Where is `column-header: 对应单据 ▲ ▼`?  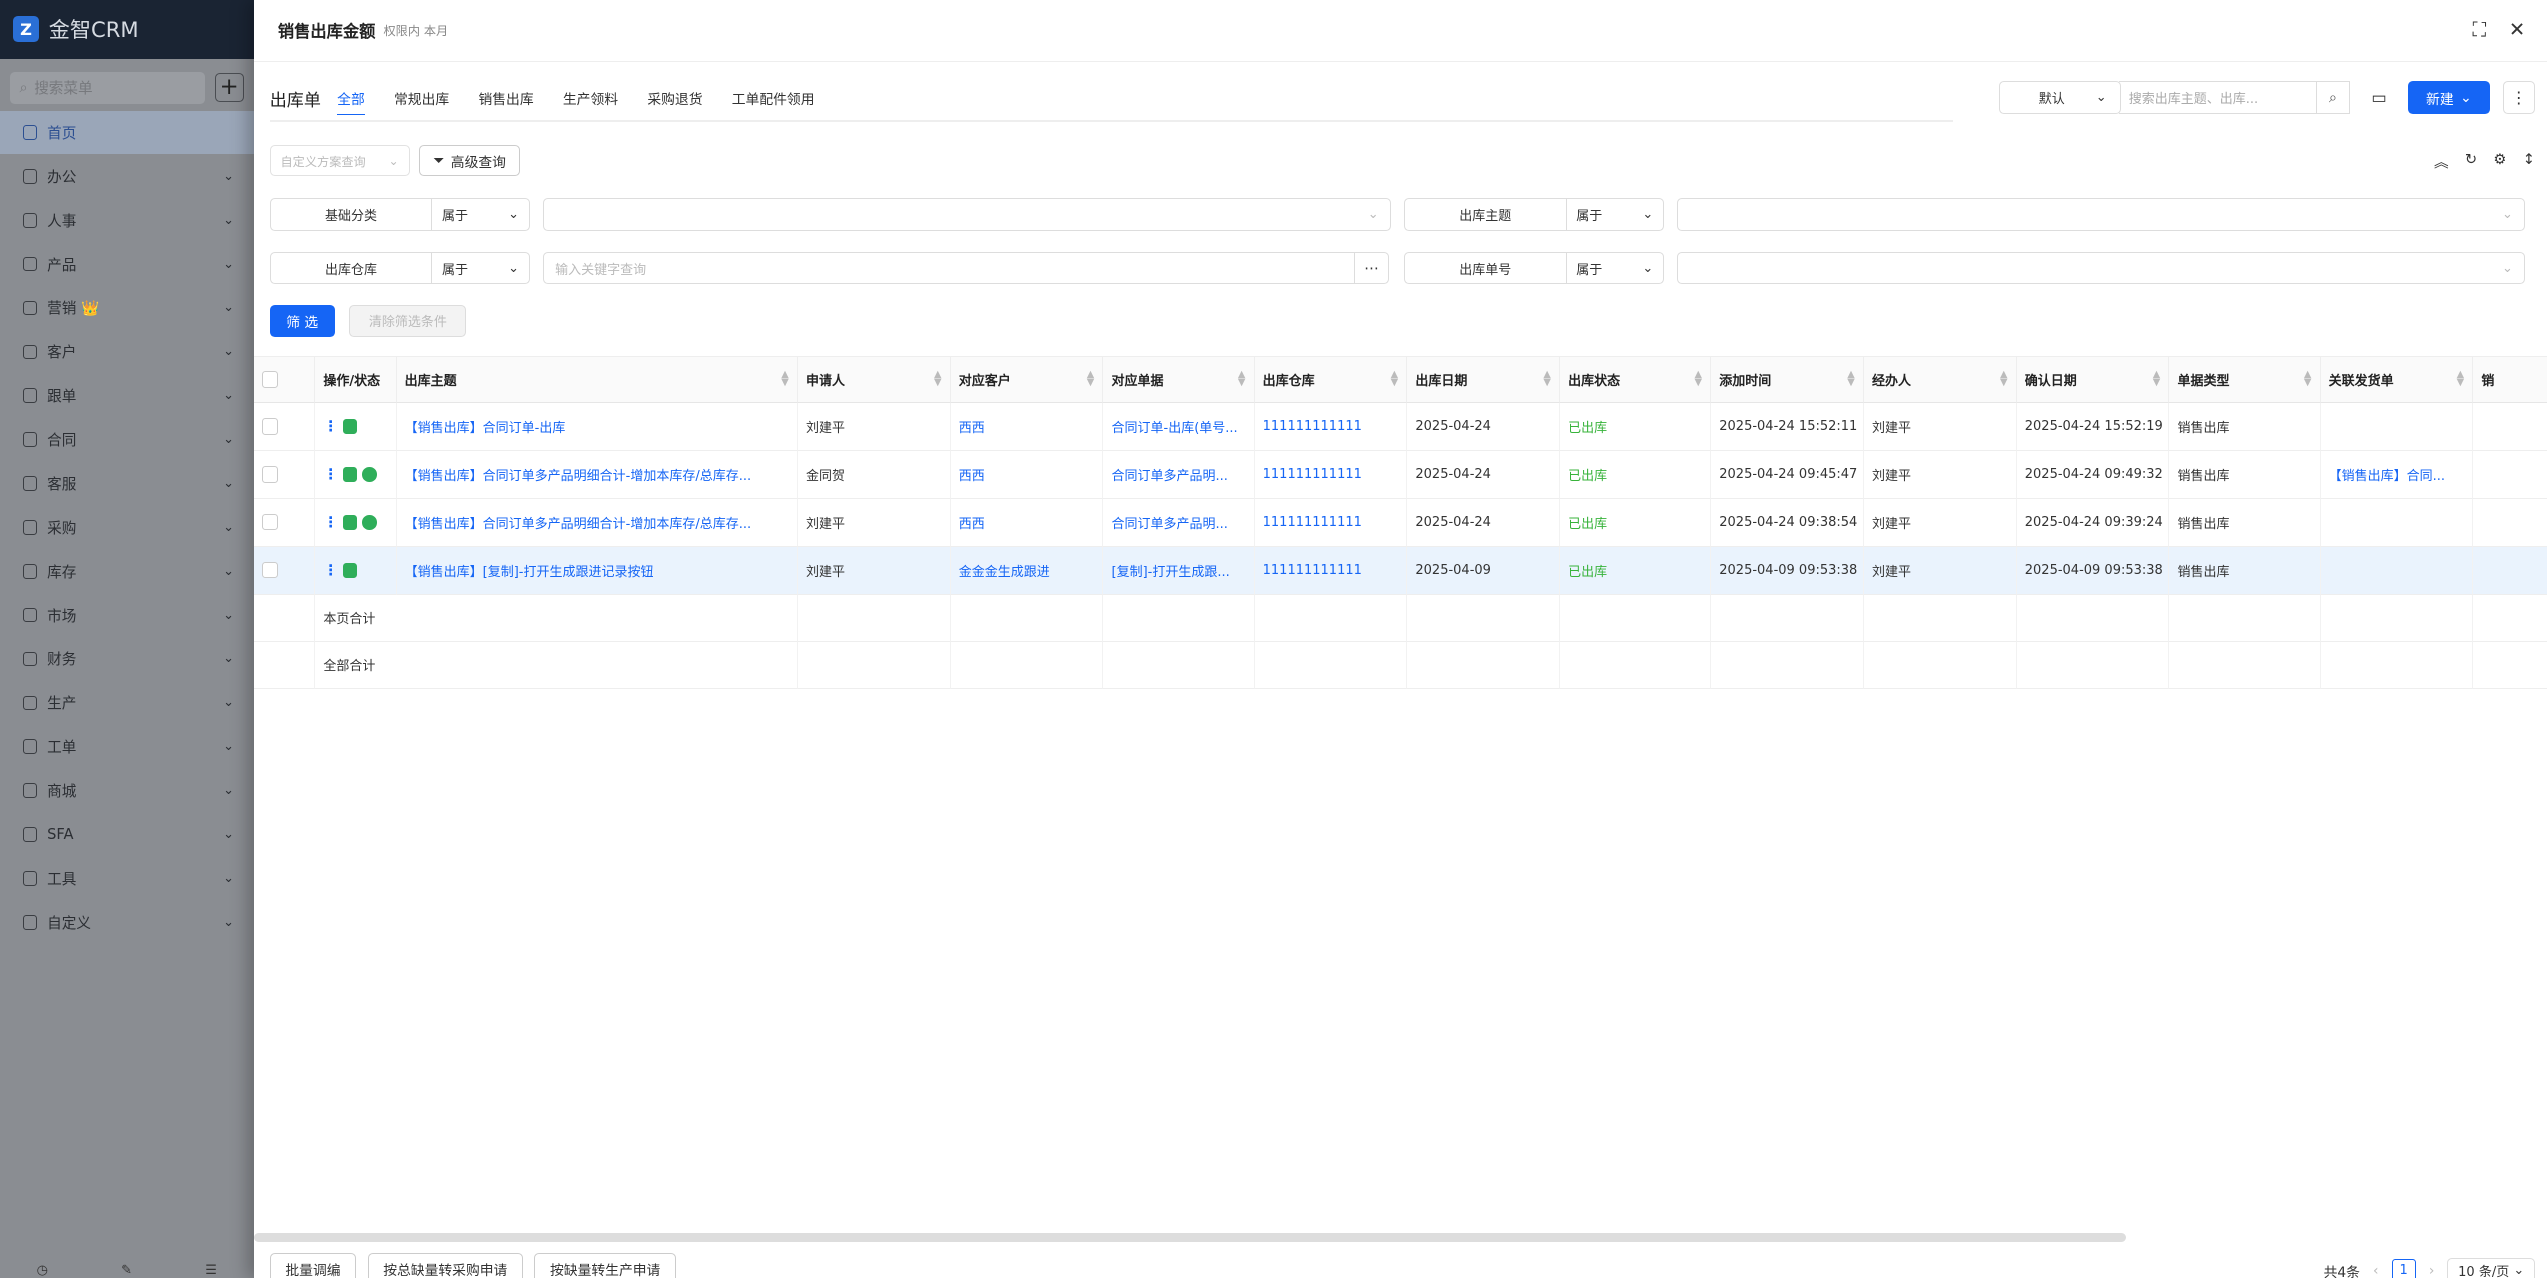
column-header: 对应单据 ▲ ▼ is located at coordinates (1179, 379).